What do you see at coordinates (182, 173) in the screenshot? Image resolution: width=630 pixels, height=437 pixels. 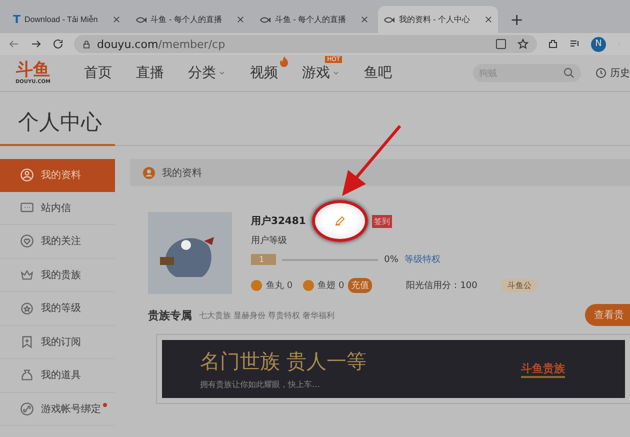 I see `section-title: 我的资料` at bounding box center [182, 173].